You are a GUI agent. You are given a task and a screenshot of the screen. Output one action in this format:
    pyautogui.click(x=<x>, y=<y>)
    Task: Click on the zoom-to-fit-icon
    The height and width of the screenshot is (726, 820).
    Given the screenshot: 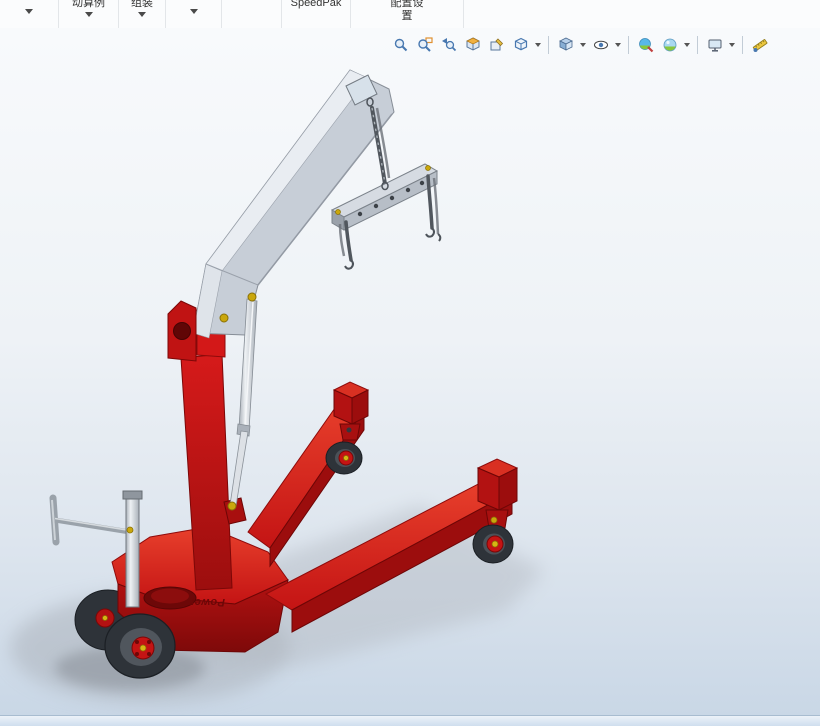 What is the action you would take?
    pyautogui.click(x=400, y=44)
    